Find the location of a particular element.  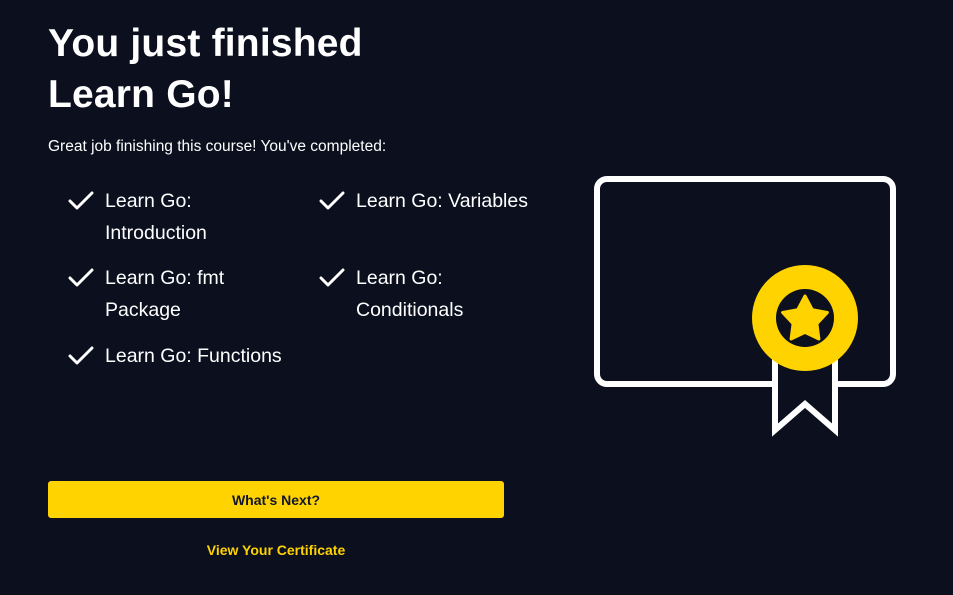

list-item: Learn Go: Conditionals is located at coordinates (404, 294).